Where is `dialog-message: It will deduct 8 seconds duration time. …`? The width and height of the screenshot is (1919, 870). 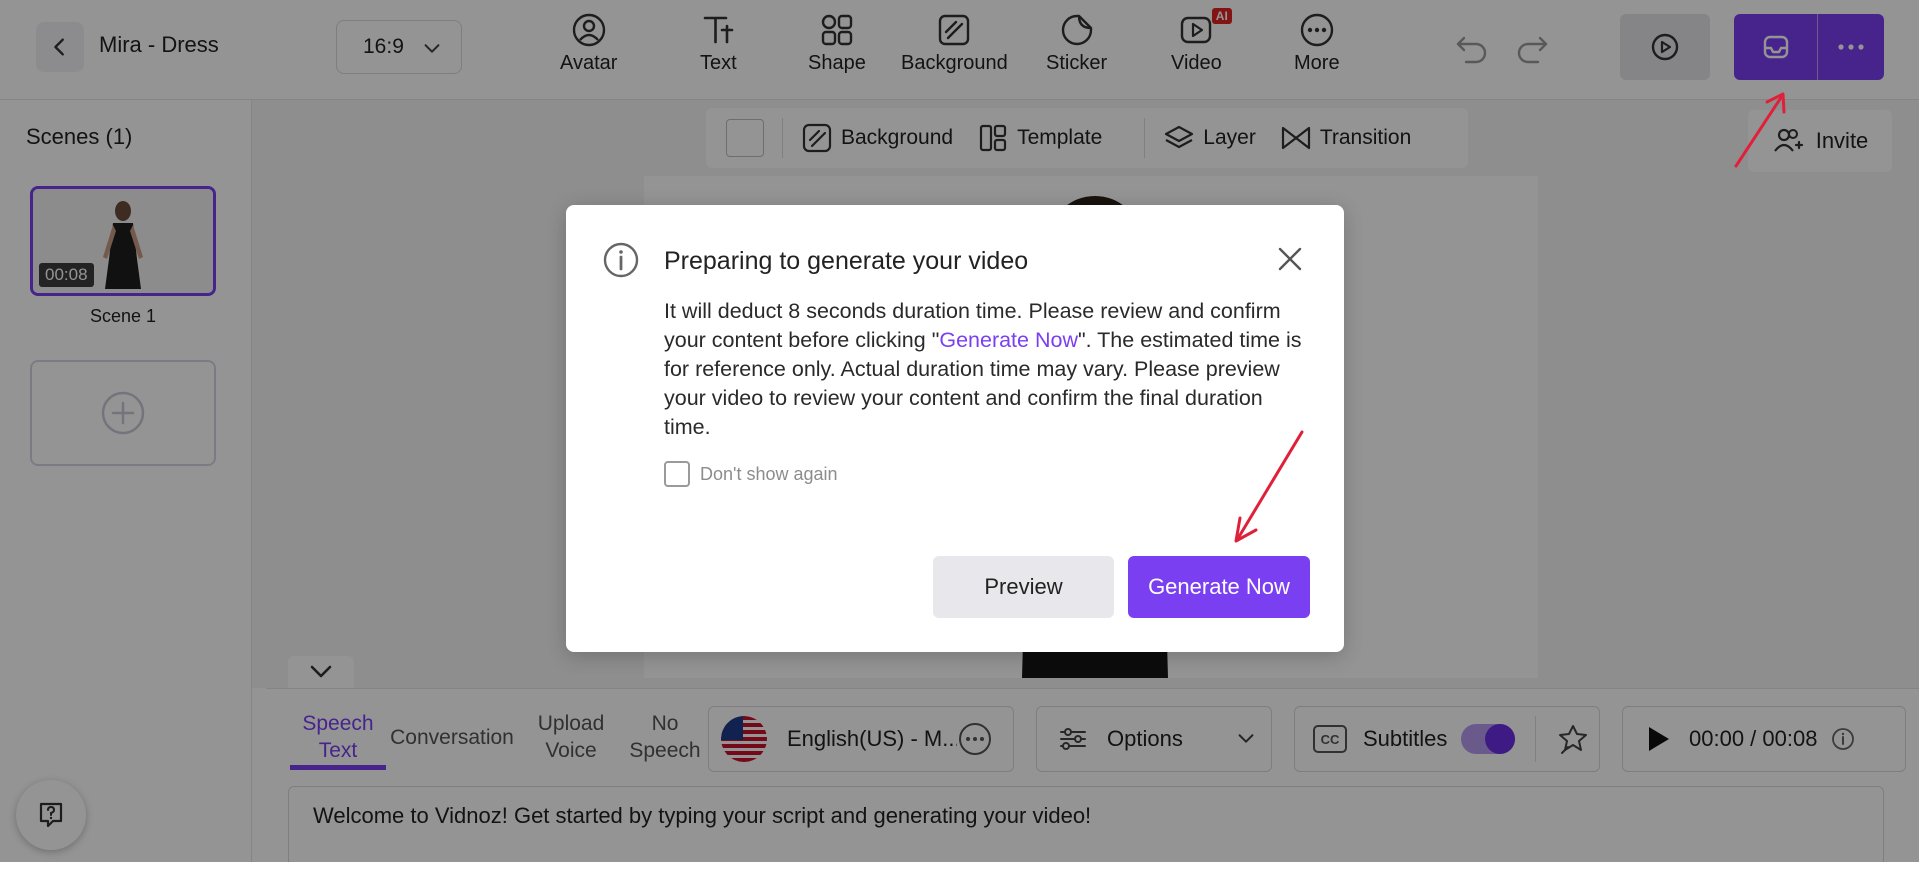 dialog-message: It will deduct 8 seconds duration time. … is located at coordinates (989, 369).